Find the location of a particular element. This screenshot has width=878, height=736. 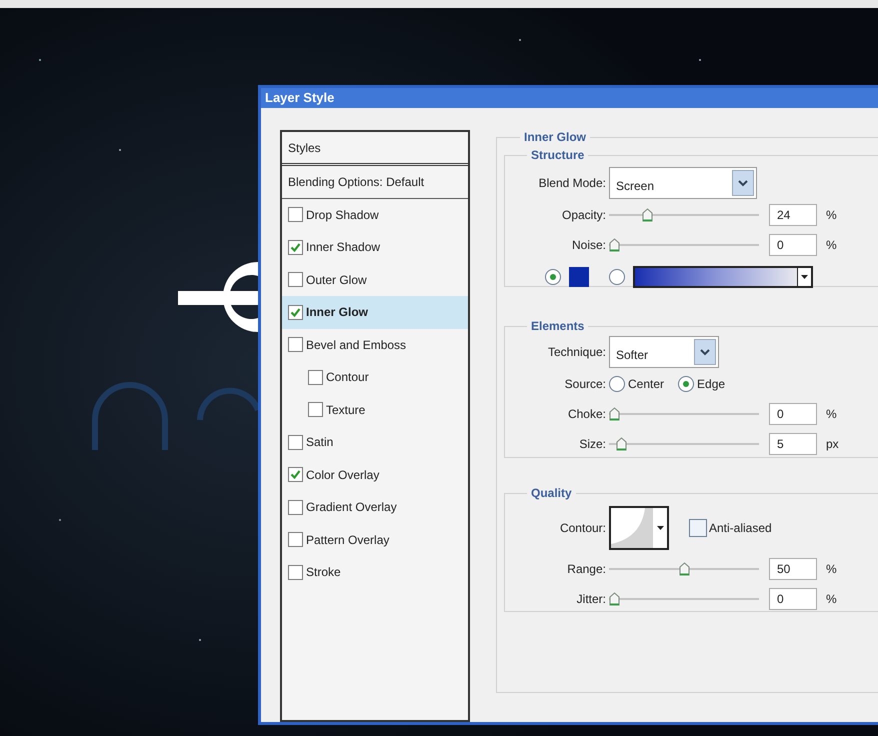

group-title: Elements is located at coordinates (558, 326).